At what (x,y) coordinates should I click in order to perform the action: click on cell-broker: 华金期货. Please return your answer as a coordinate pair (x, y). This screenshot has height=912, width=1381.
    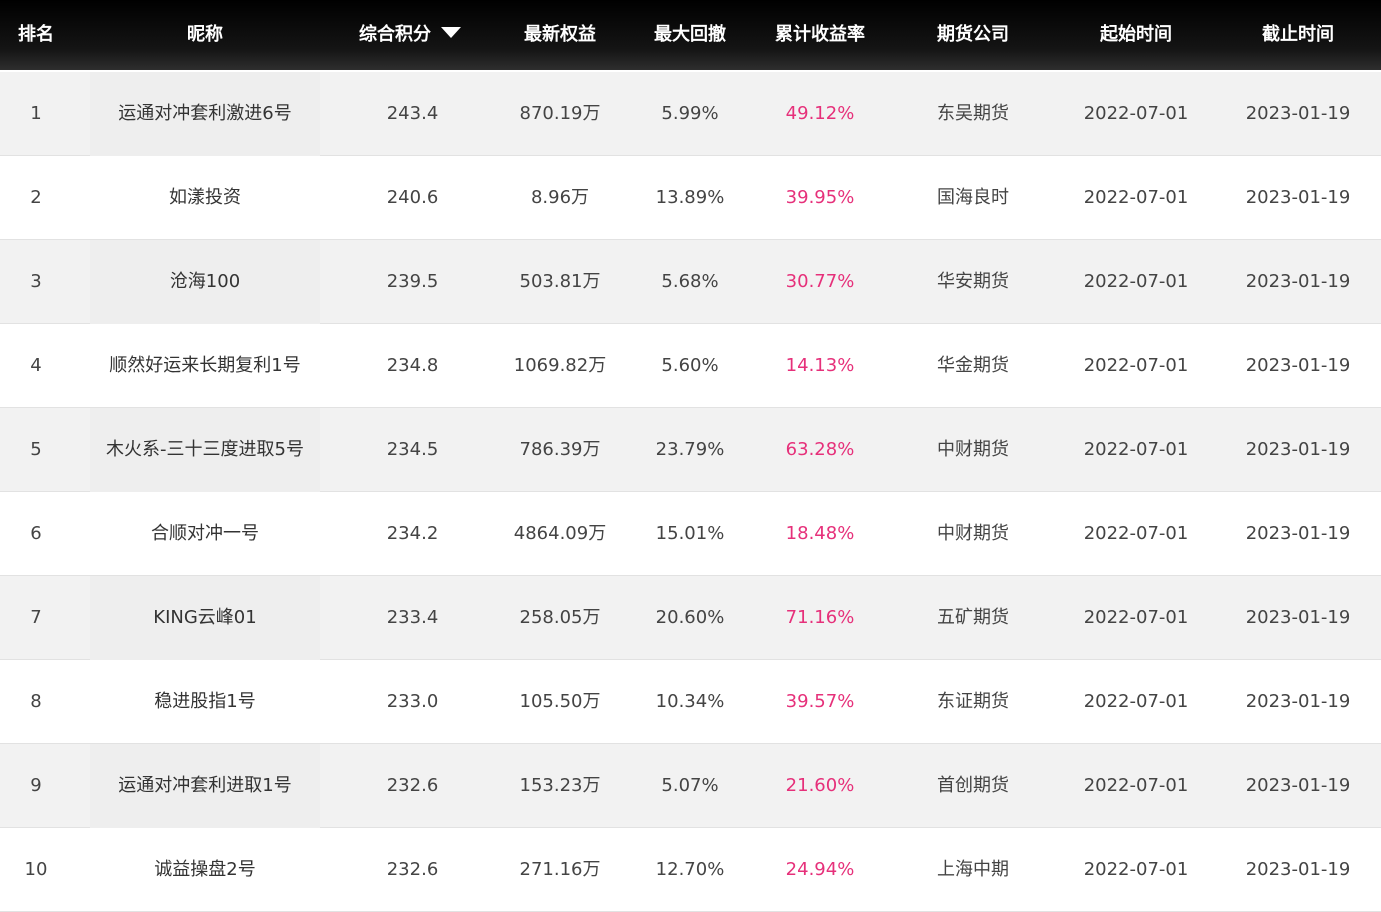
    Looking at the image, I should click on (973, 365).